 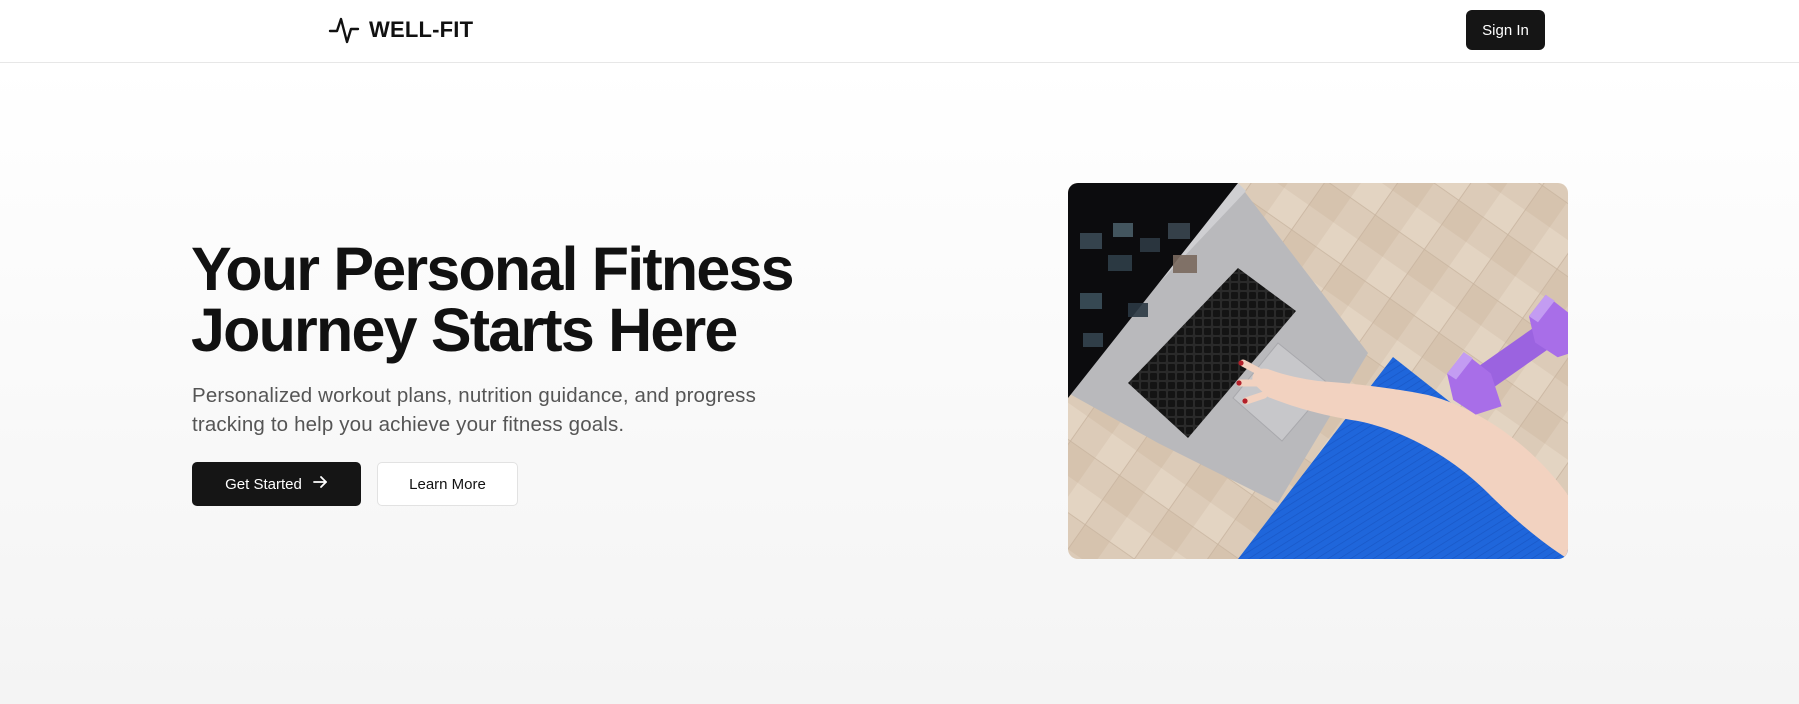 What do you see at coordinates (447, 484) in the screenshot?
I see `learn-more-button: Learn More` at bounding box center [447, 484].